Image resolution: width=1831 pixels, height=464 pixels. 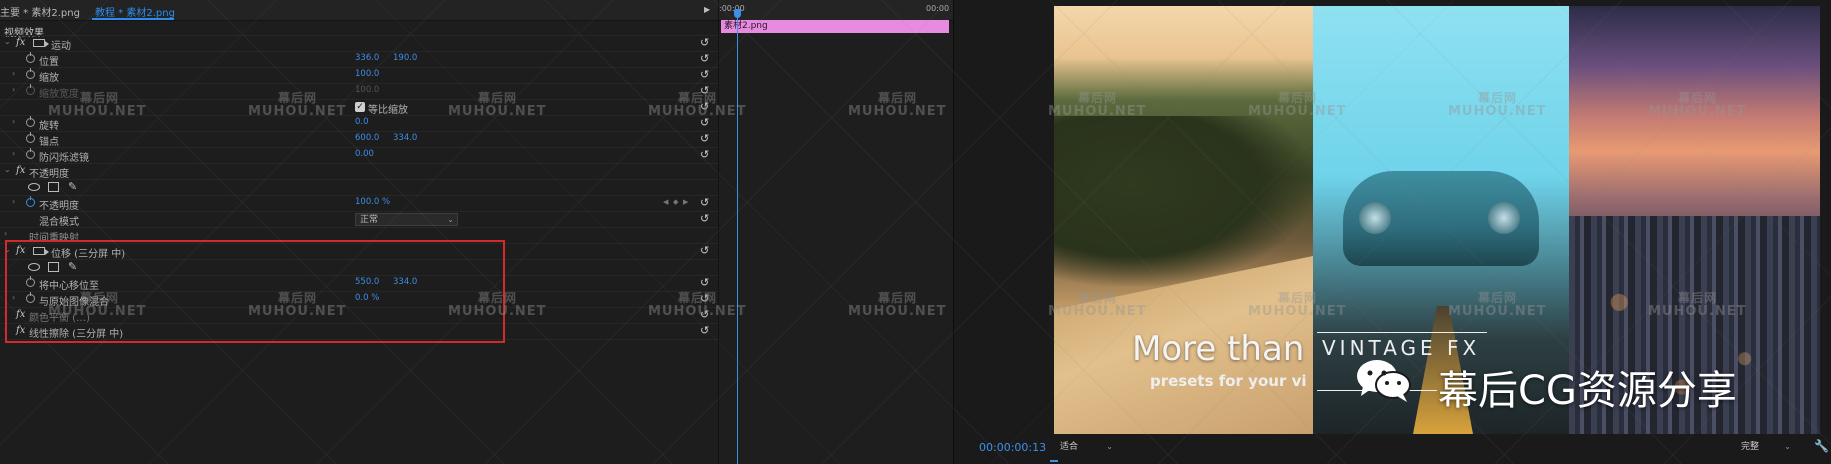 What do you see at coordinates (34, 187) in the screenshot?
I see `ellipse-mask-icon` at bounding box center [34, 187].